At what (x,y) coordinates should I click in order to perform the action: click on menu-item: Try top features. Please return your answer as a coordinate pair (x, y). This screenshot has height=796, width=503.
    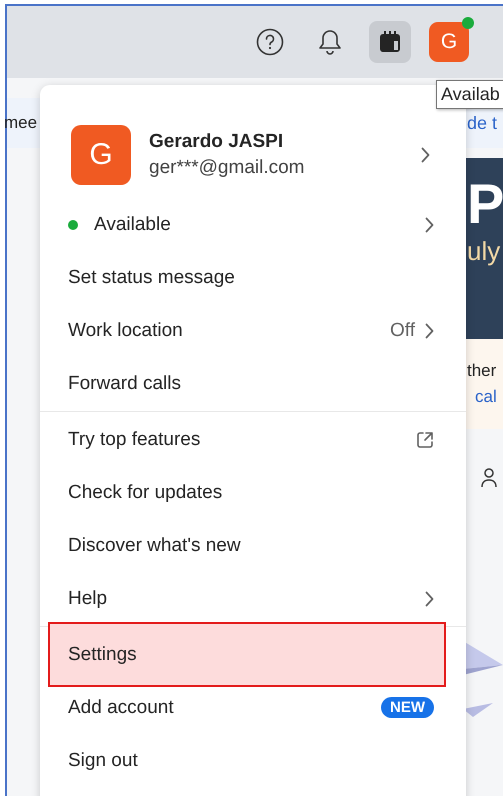
    Looking at the image, I should click on (253, 439).